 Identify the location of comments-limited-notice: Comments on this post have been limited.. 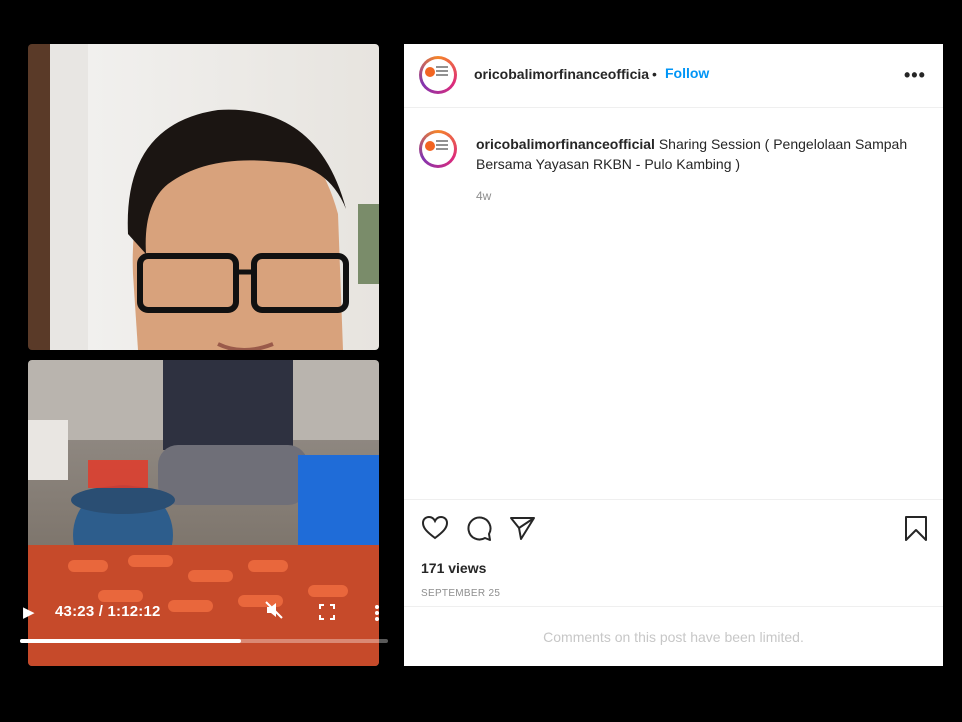
(673, 637).